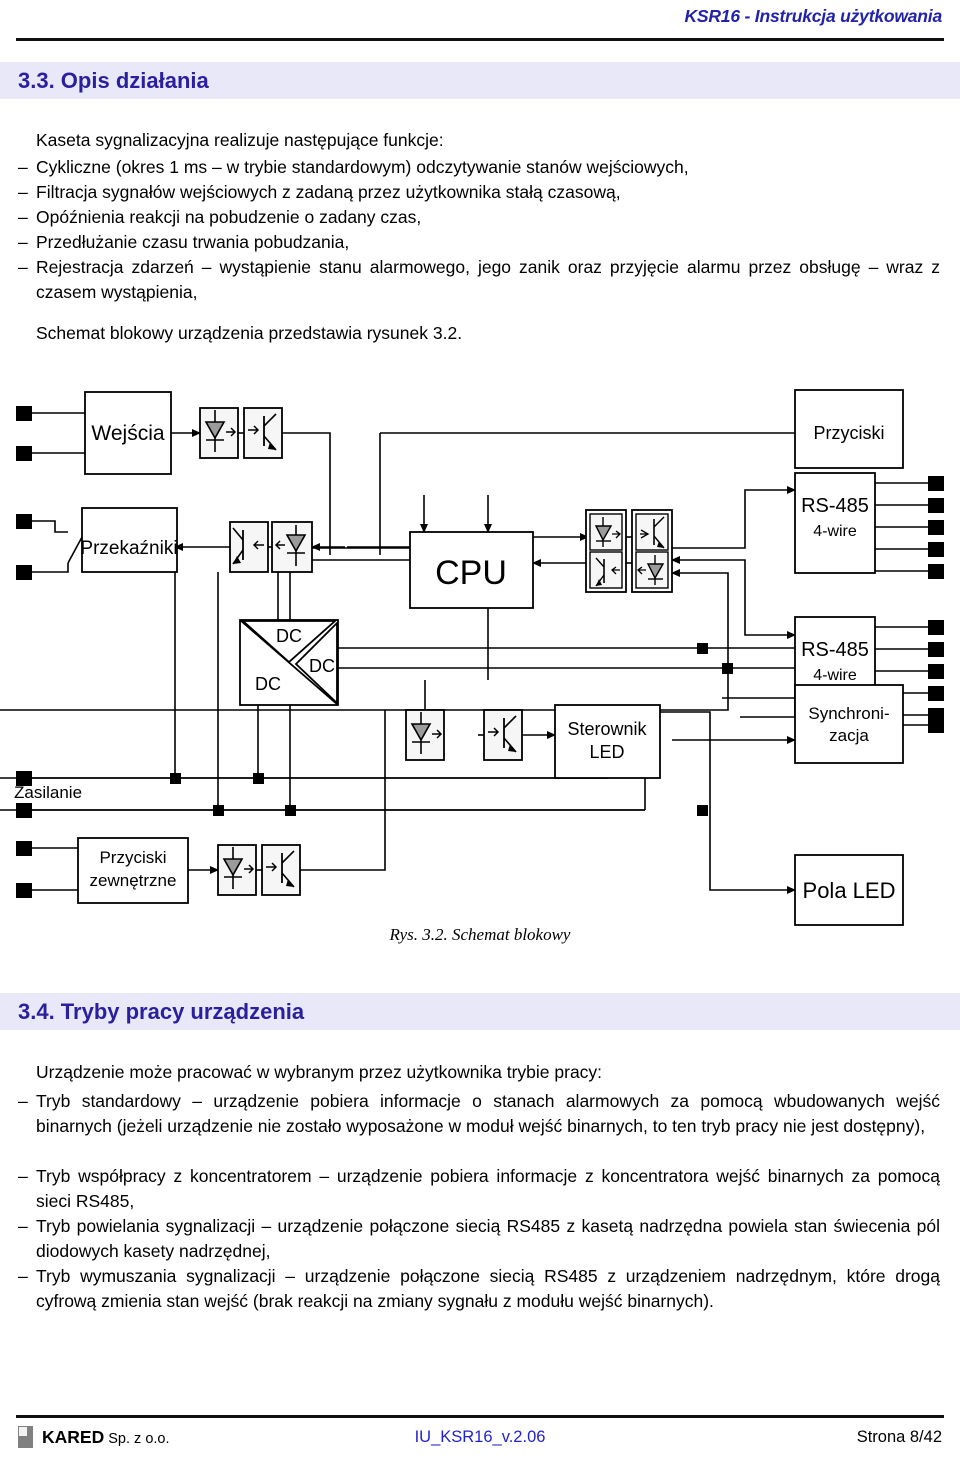 The width and height of the screenshot is (960, 1468). Describe the element at coordinates (480, 934) in the screenshot. I see `figure-caption: Rys. 3.2. Schemat blokowy` at that location.